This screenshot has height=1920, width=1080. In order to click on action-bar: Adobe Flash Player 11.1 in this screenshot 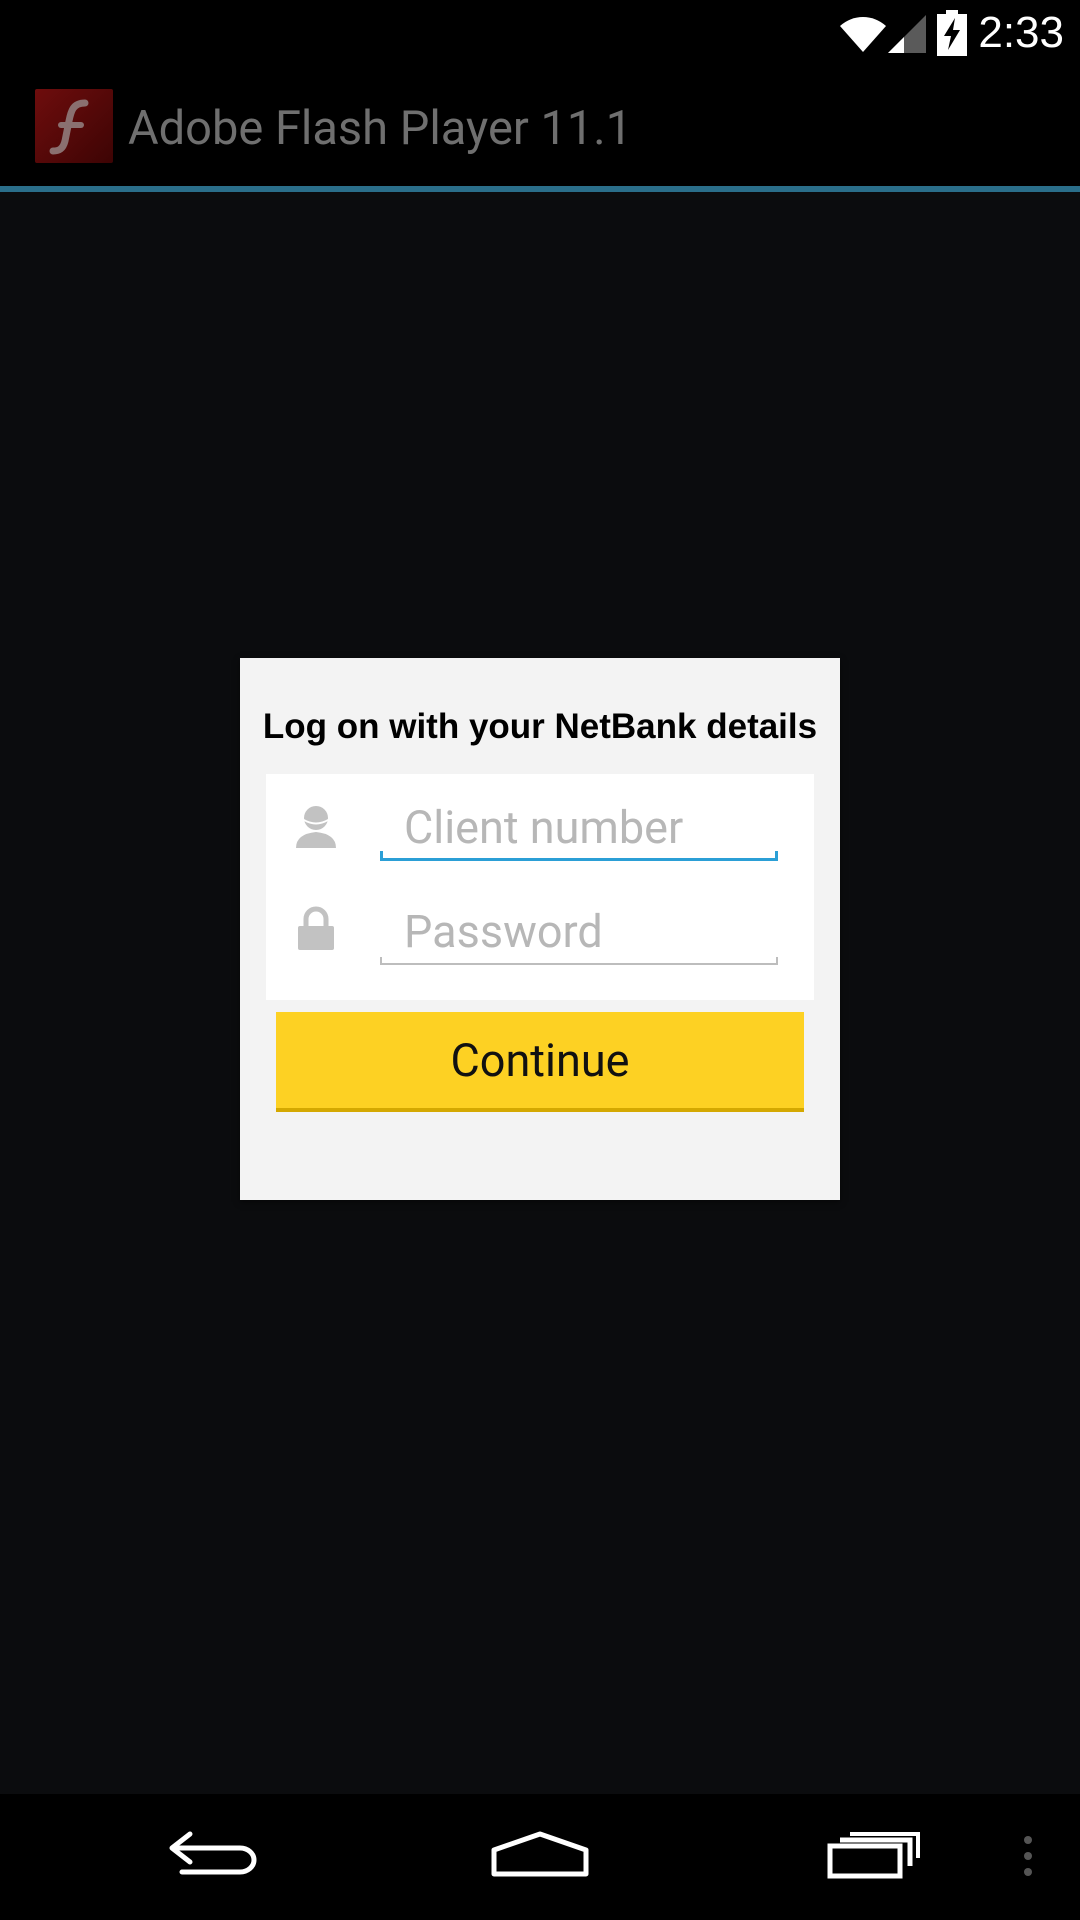, I will do `click(540, 128)`.